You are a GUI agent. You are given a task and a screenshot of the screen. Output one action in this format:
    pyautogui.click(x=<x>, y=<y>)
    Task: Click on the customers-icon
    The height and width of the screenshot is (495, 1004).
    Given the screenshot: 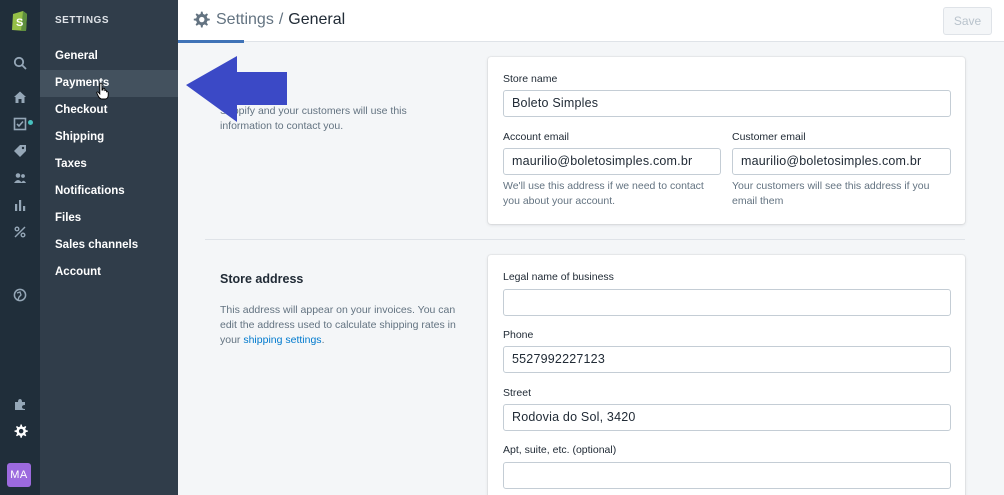 What is the action you would take?
    pyautogui.click(x=20, y=178)
    